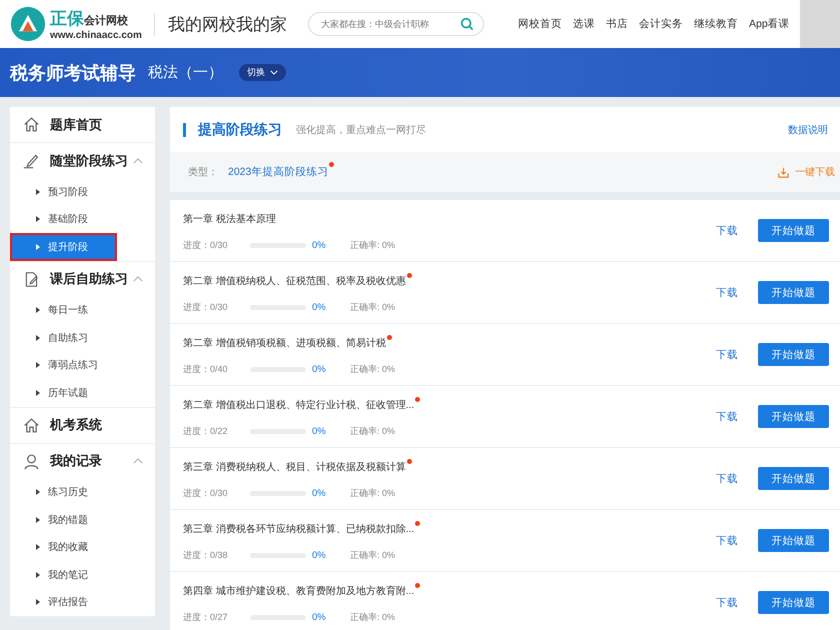 This screenshot has width=840, height=630. I want to click on progress-count: 进度：0/38, so click(206, 555).